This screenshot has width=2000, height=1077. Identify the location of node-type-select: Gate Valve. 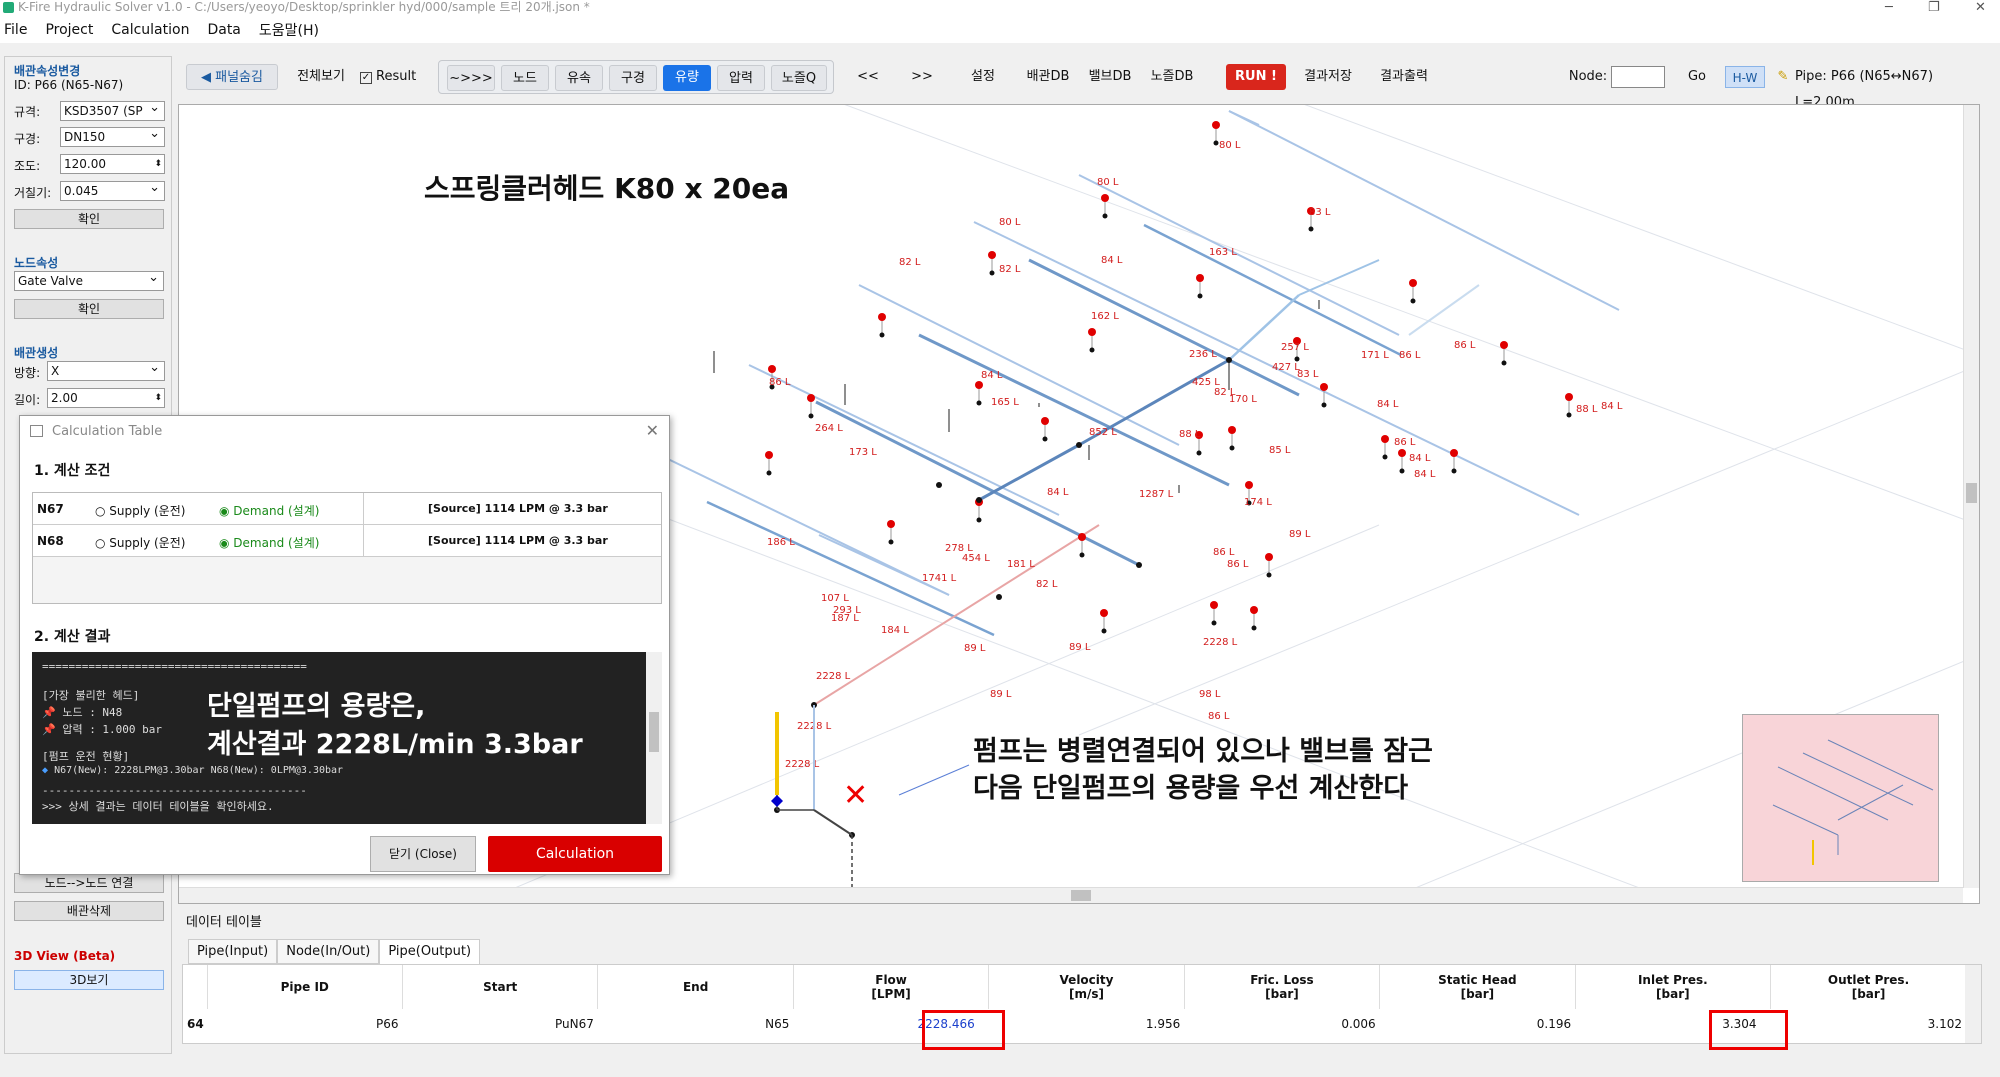
(89, 280).